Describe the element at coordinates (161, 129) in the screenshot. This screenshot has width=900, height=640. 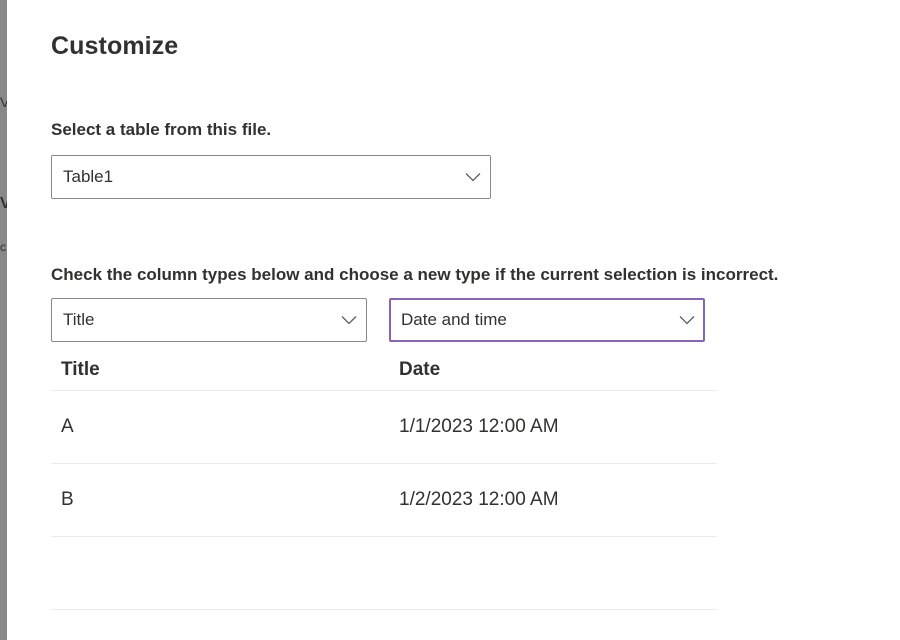
I see `table-select-label: Select a table from this file.` at that location.